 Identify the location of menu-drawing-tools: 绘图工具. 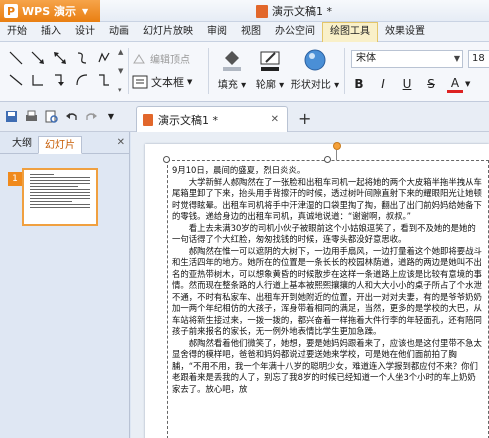
(350, 31).